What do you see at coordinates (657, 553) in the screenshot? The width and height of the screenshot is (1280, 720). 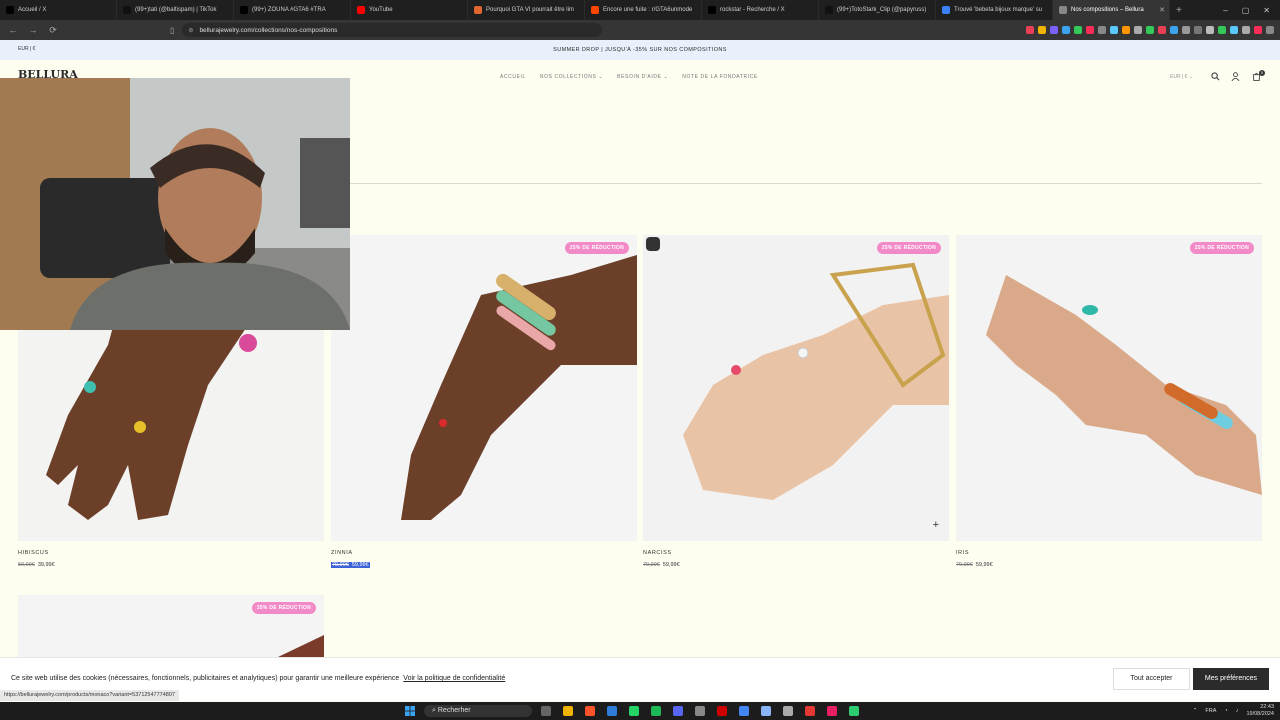 I see `product-name: NARCISS` at bounding box center [657, 553].